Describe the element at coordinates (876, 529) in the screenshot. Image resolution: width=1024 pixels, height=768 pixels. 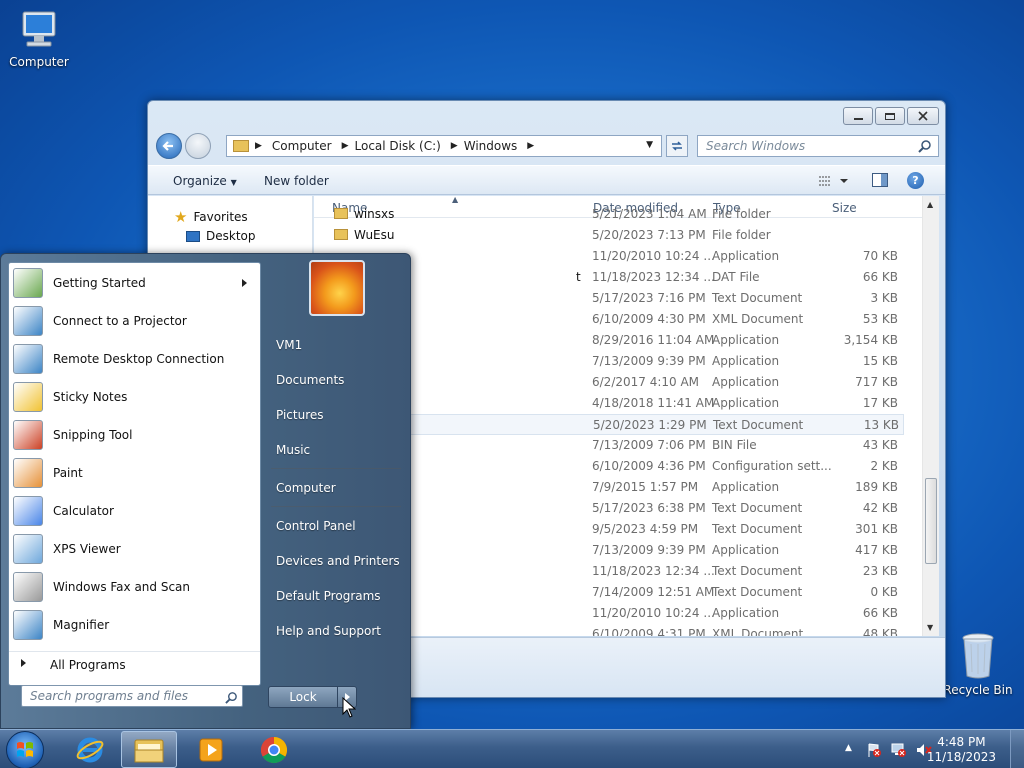
I see `cell-size: 301 KB` at that location.